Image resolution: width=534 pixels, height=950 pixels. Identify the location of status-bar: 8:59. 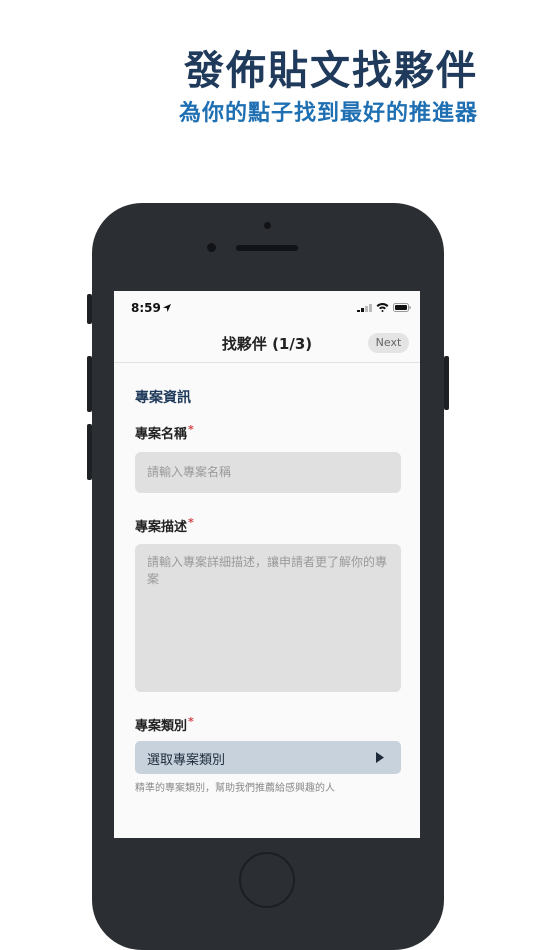
(267, 308).